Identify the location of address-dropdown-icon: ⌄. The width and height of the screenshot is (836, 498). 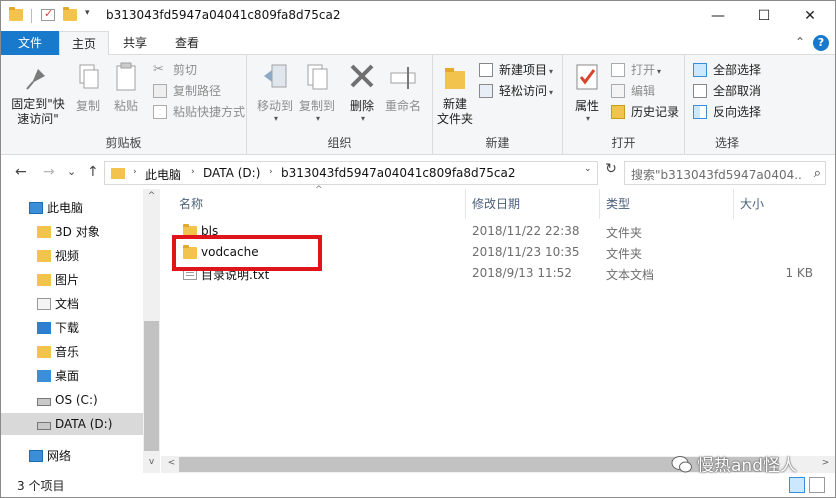
(588, 169).